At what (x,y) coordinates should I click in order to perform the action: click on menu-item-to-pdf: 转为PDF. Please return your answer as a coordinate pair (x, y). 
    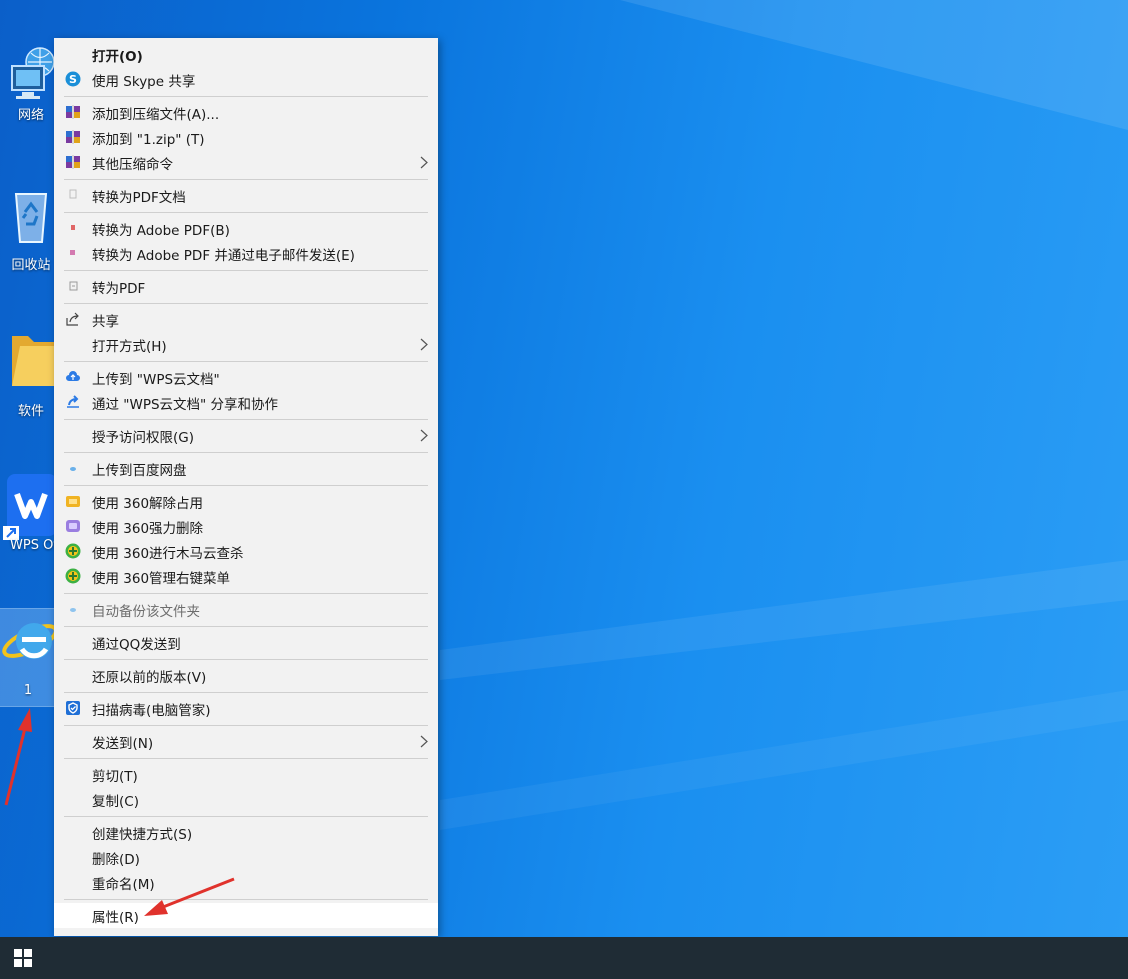
    Looking at the image, I should click on (246, 286).